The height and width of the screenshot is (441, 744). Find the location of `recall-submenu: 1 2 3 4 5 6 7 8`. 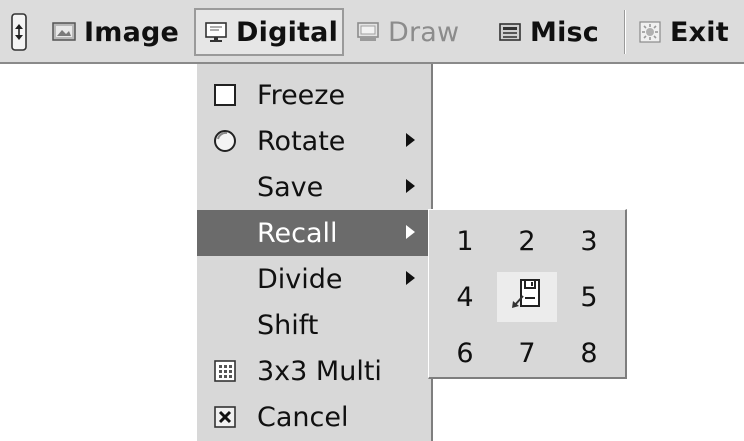

recall-submenu: 1 2 3 4 5 6 7 8 is located at coordinates (527, 294).